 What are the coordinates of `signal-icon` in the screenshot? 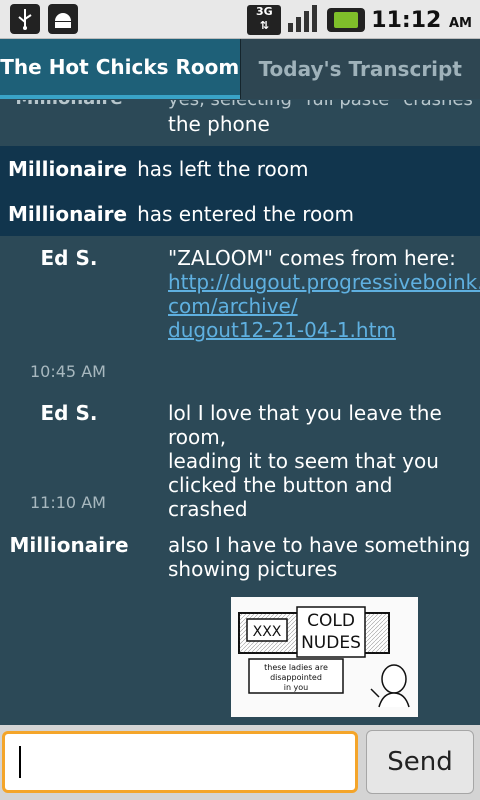 It's located at (304, 20).